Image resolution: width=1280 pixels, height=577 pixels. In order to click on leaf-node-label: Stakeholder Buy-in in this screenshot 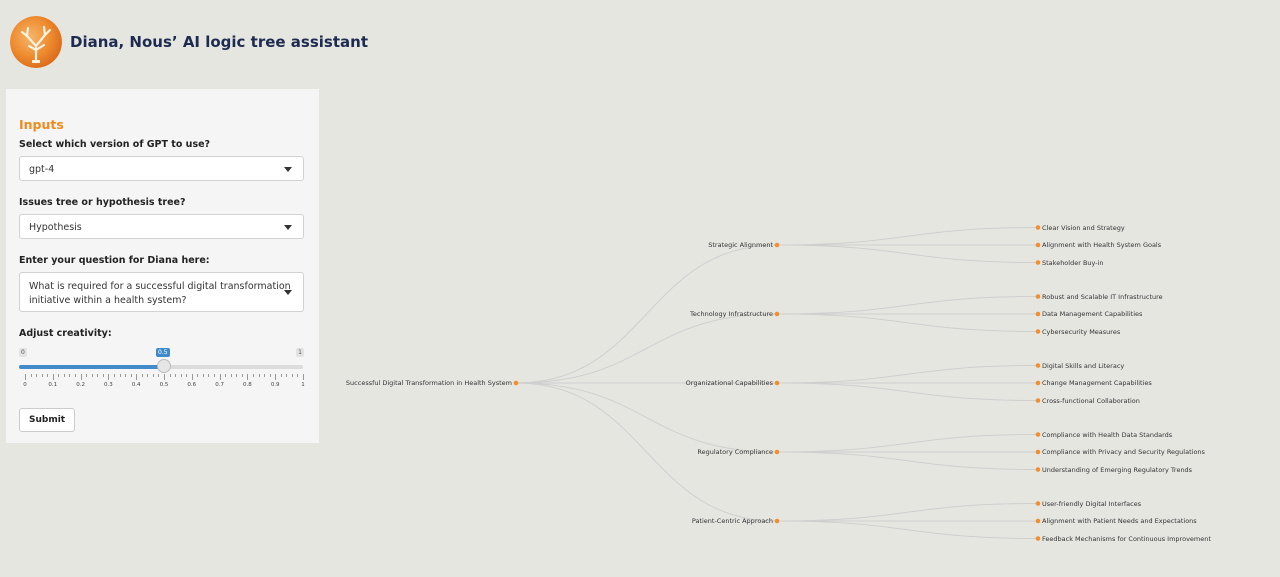, I will do `click(1073, 262)`.